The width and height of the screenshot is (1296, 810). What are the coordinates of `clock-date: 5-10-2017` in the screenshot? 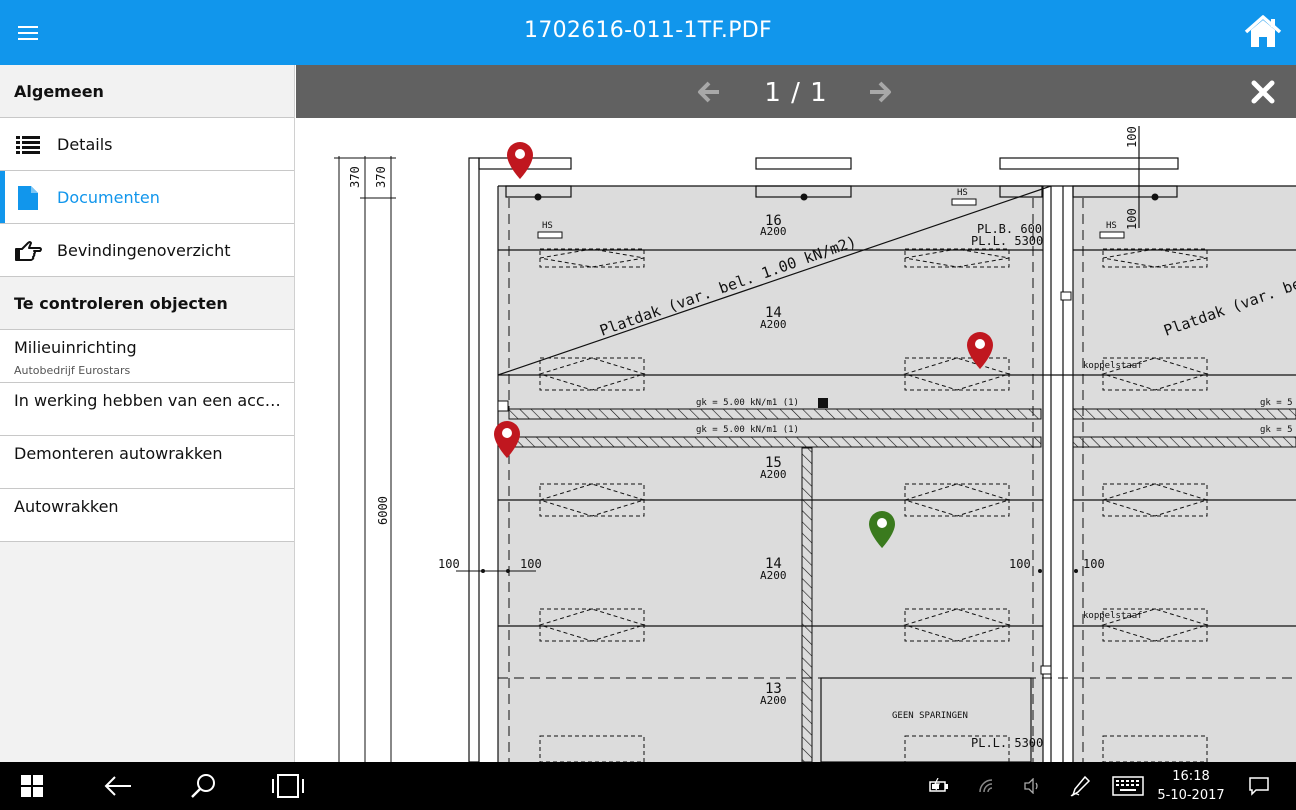 It's located at (1191, 795).